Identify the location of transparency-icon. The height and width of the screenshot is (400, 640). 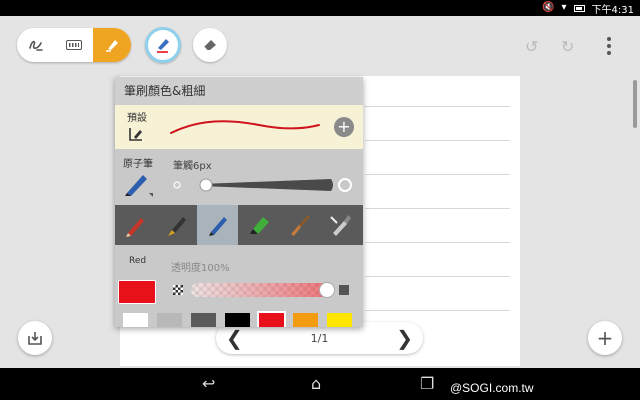
(178, 290).